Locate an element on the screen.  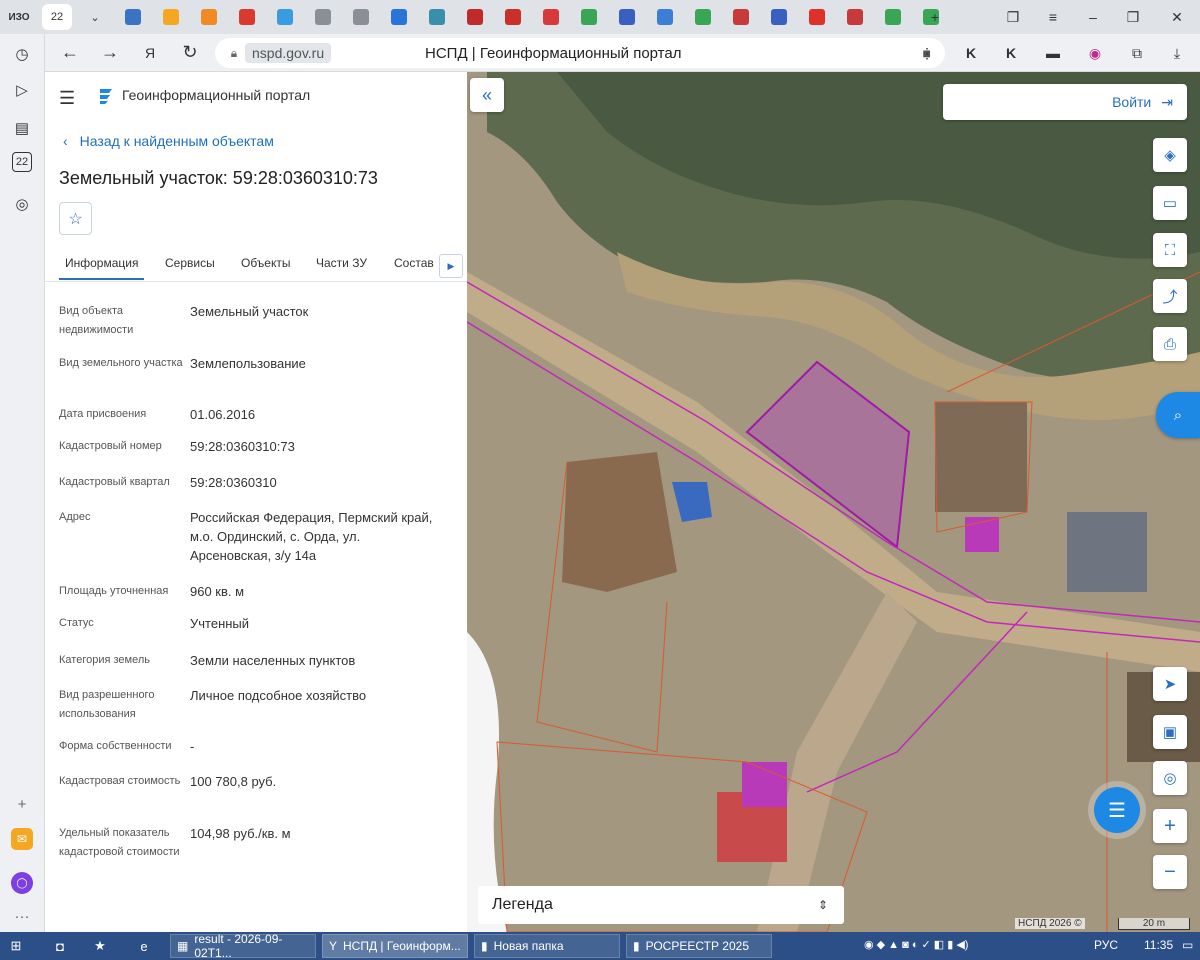
add-panel-icon: + is located at coordinates (22, 804).